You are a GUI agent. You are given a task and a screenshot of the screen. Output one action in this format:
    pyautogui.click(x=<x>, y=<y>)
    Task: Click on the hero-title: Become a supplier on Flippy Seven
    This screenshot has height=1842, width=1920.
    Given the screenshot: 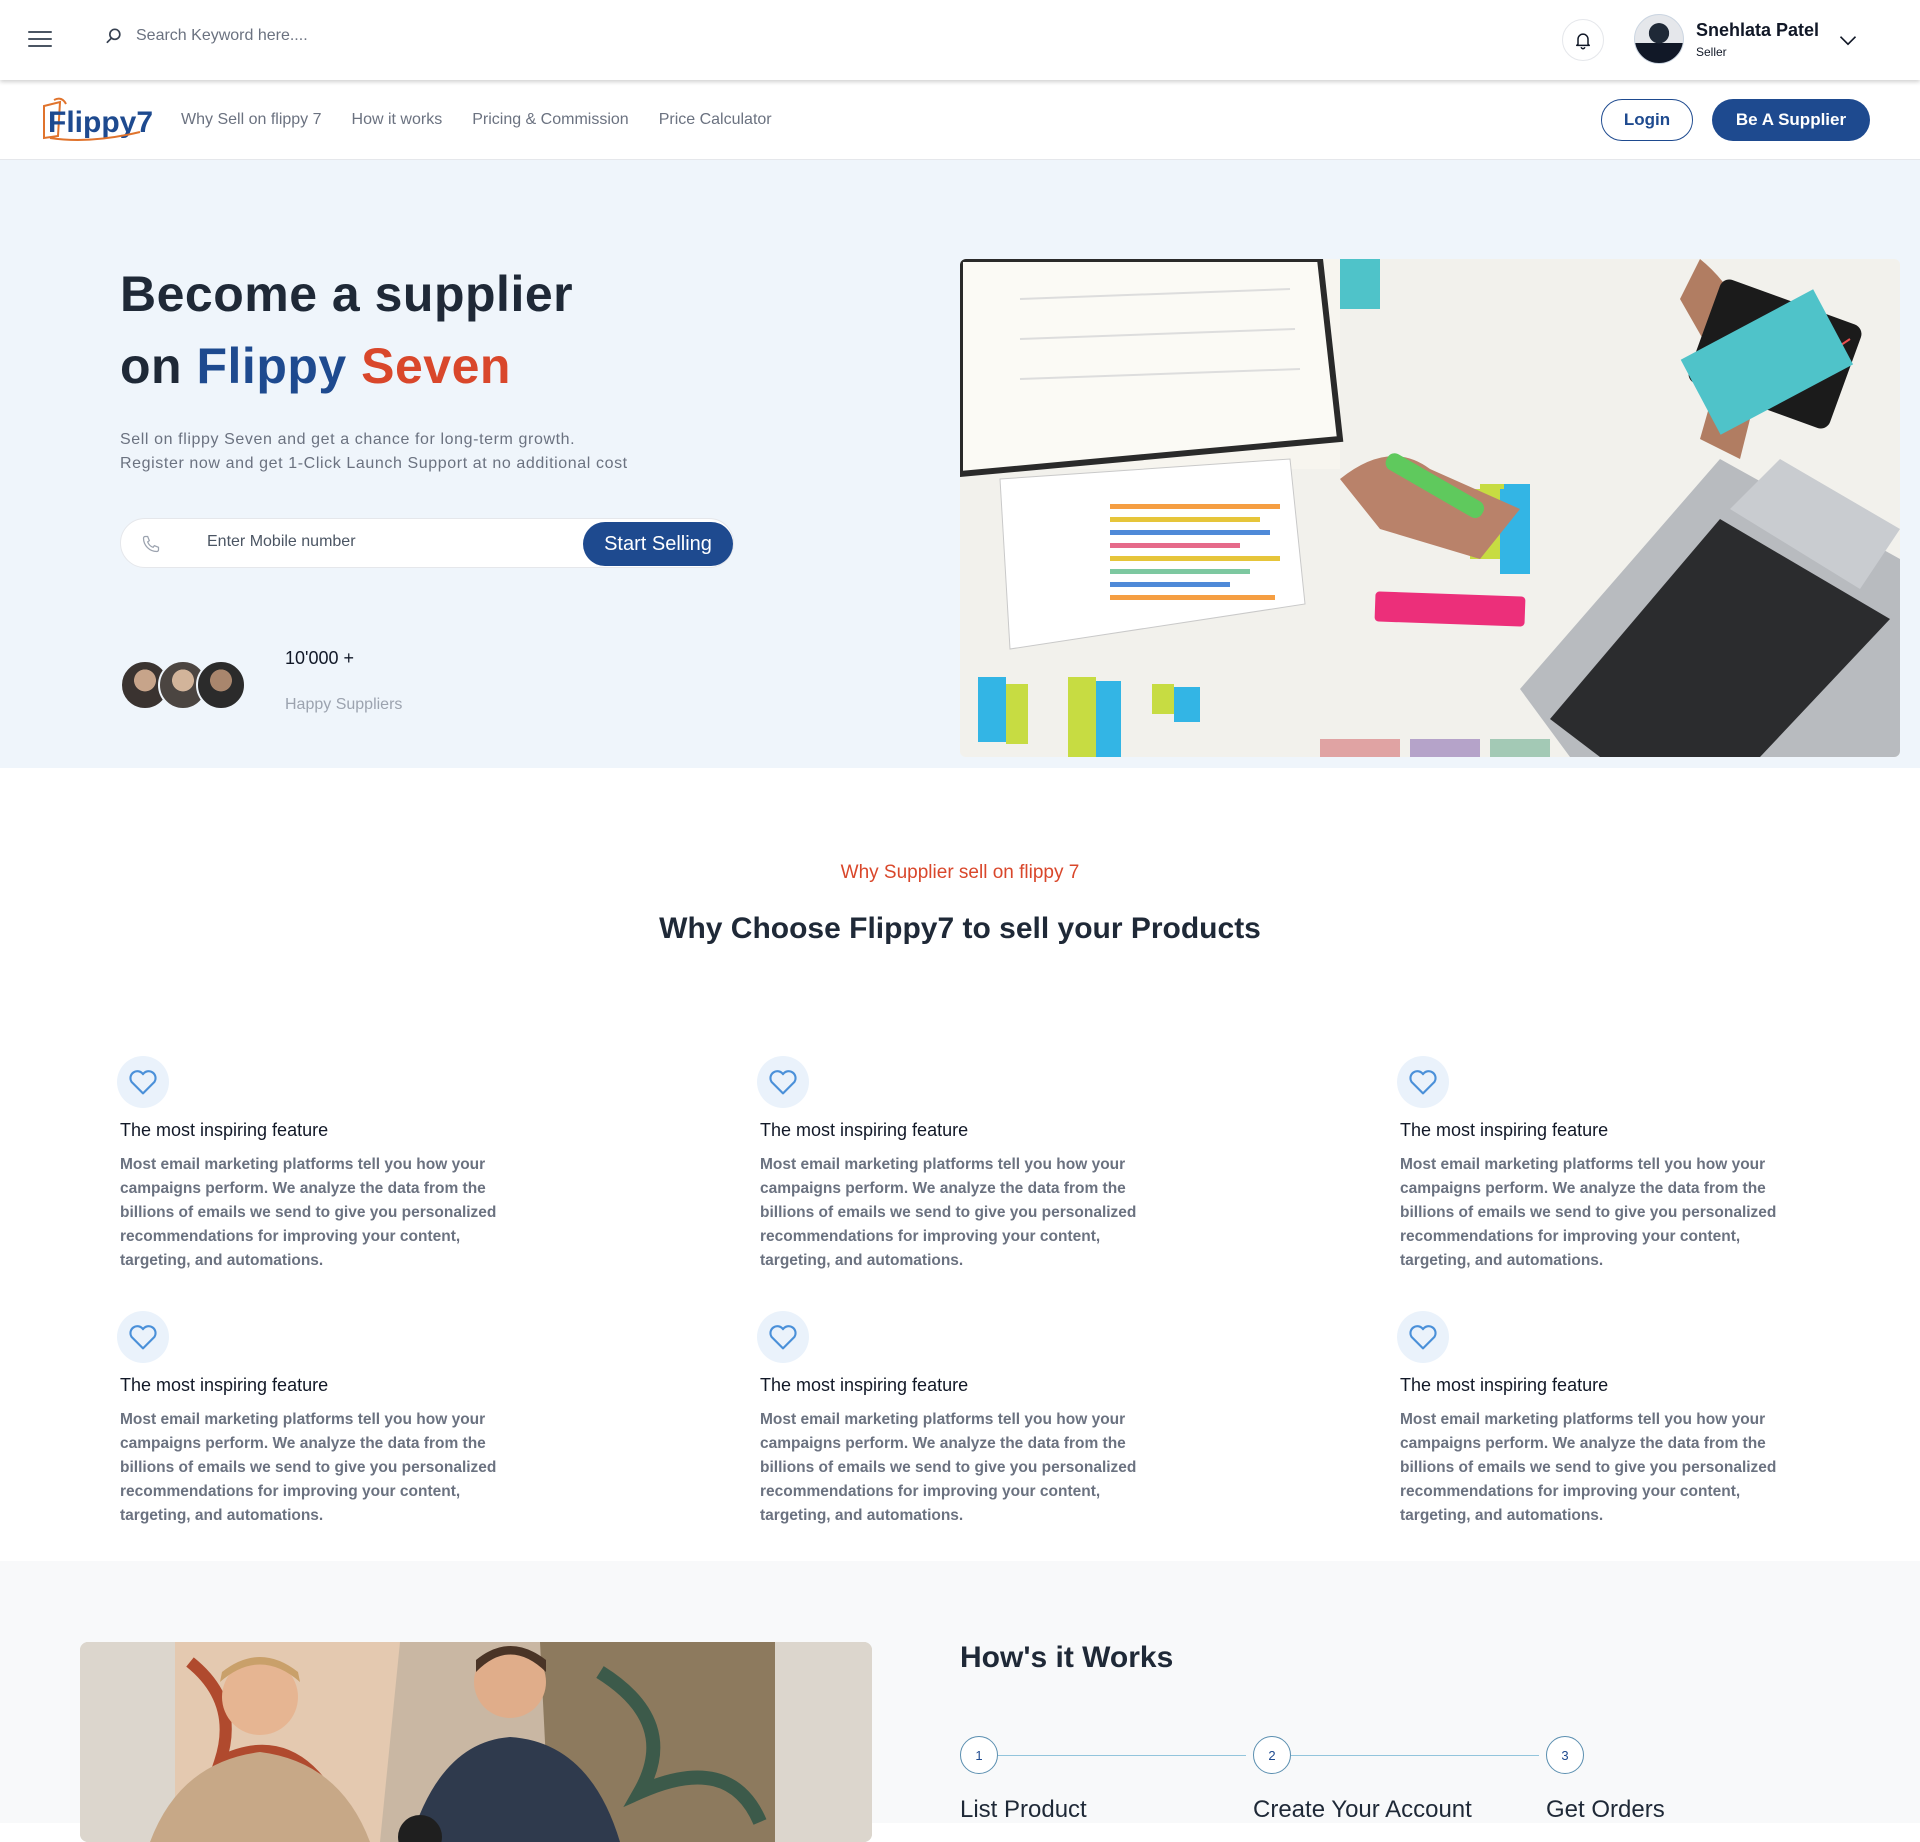 What is the action you would take?
    pyautogui.click(x=347, y=330)
    